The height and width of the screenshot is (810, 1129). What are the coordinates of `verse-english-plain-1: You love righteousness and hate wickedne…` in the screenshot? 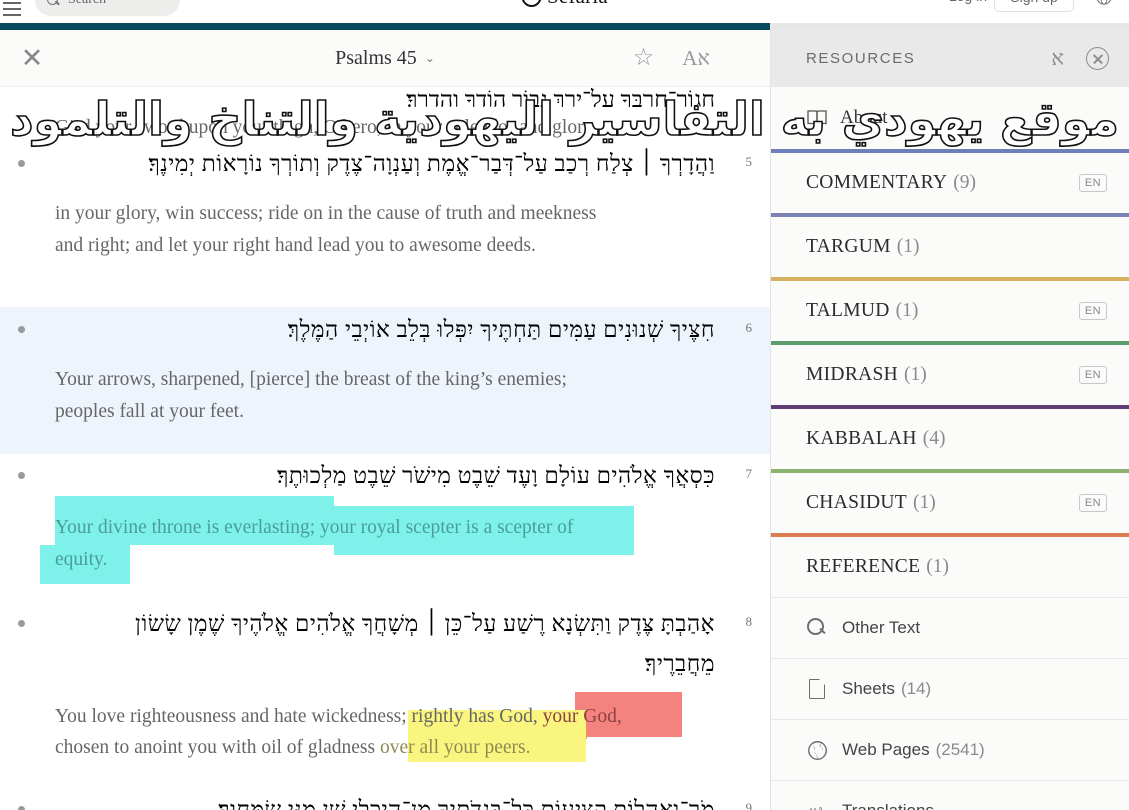 It's located at (299, 716).